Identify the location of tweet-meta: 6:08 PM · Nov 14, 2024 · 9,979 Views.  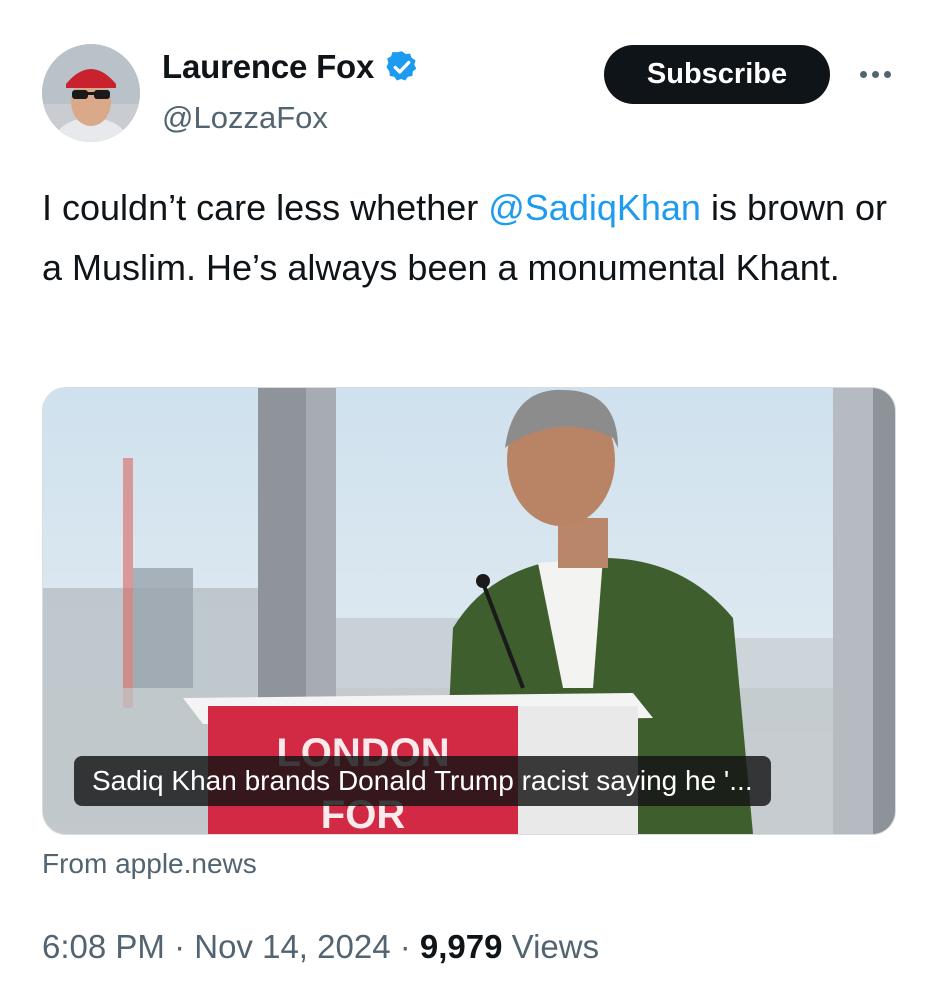
(320, 947).